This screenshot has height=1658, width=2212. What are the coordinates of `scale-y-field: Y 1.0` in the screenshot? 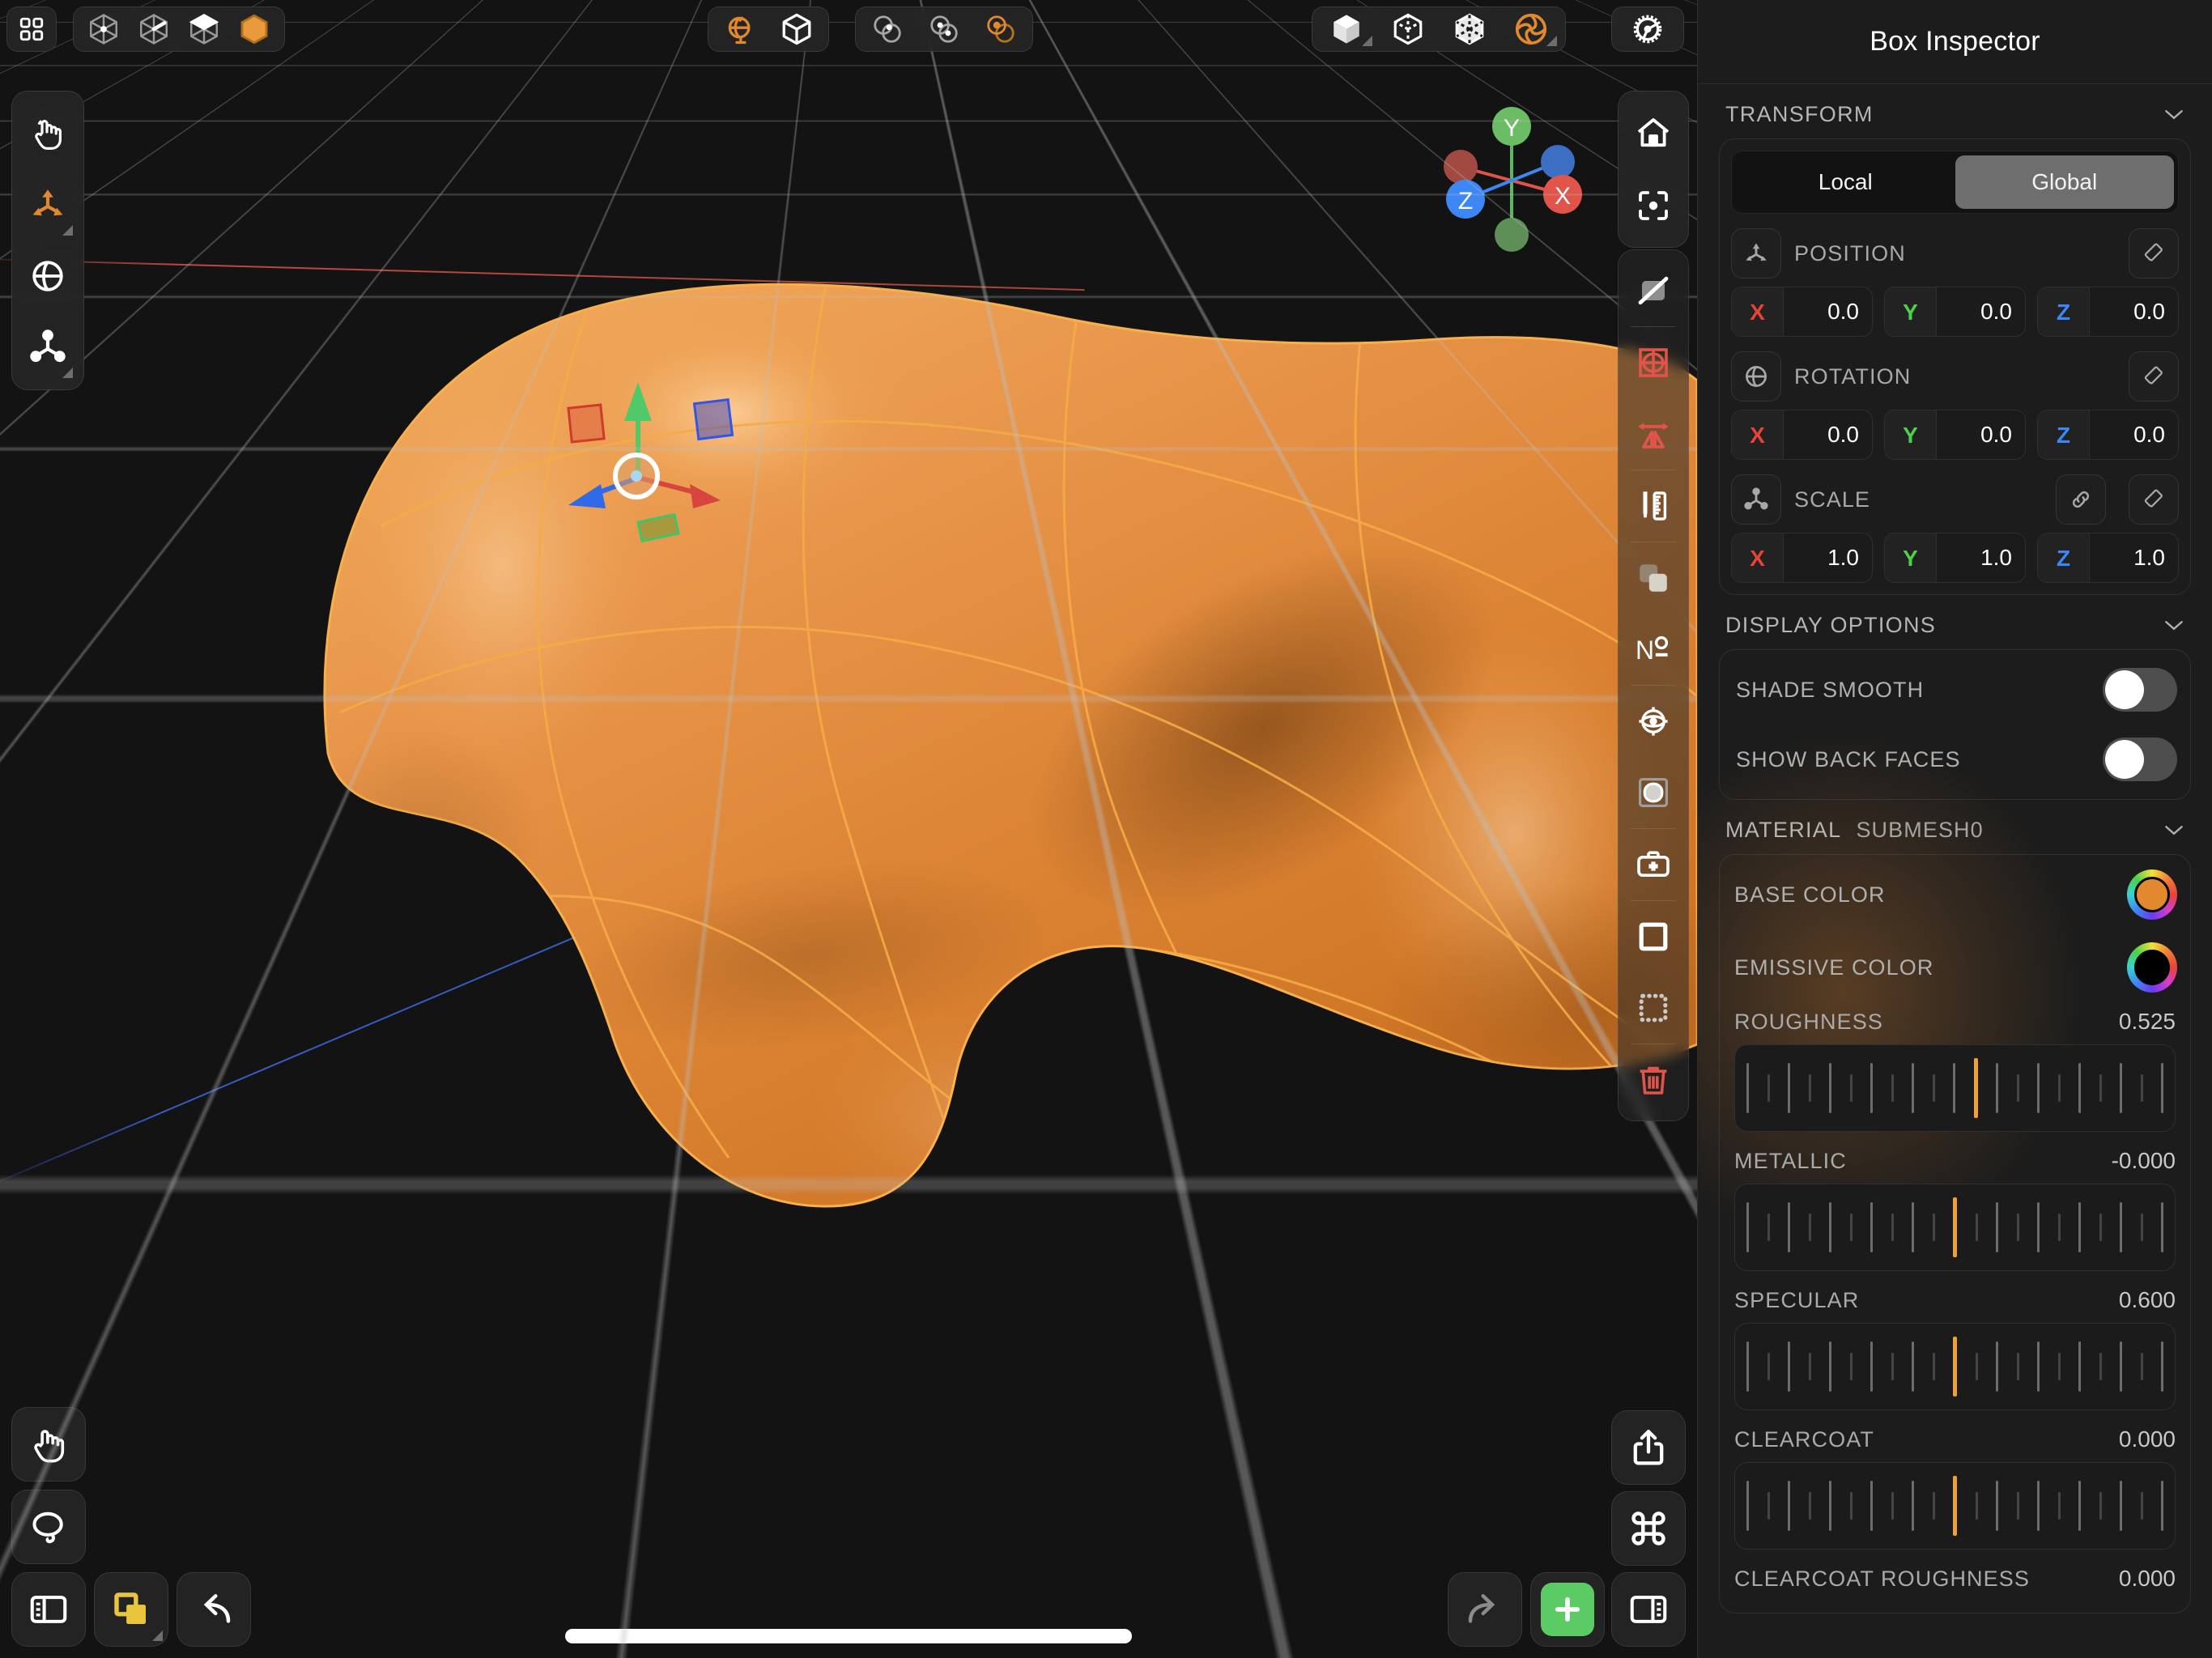 It's located at (1955, 558).